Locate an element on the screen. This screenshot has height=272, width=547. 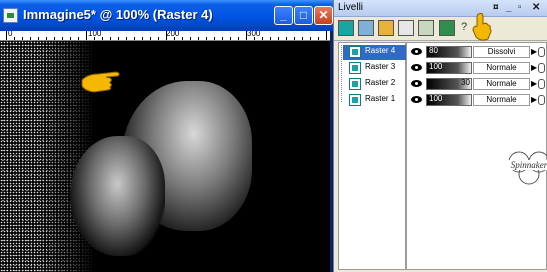
duplicate-layer-icon is located at coordinates (406, 28).